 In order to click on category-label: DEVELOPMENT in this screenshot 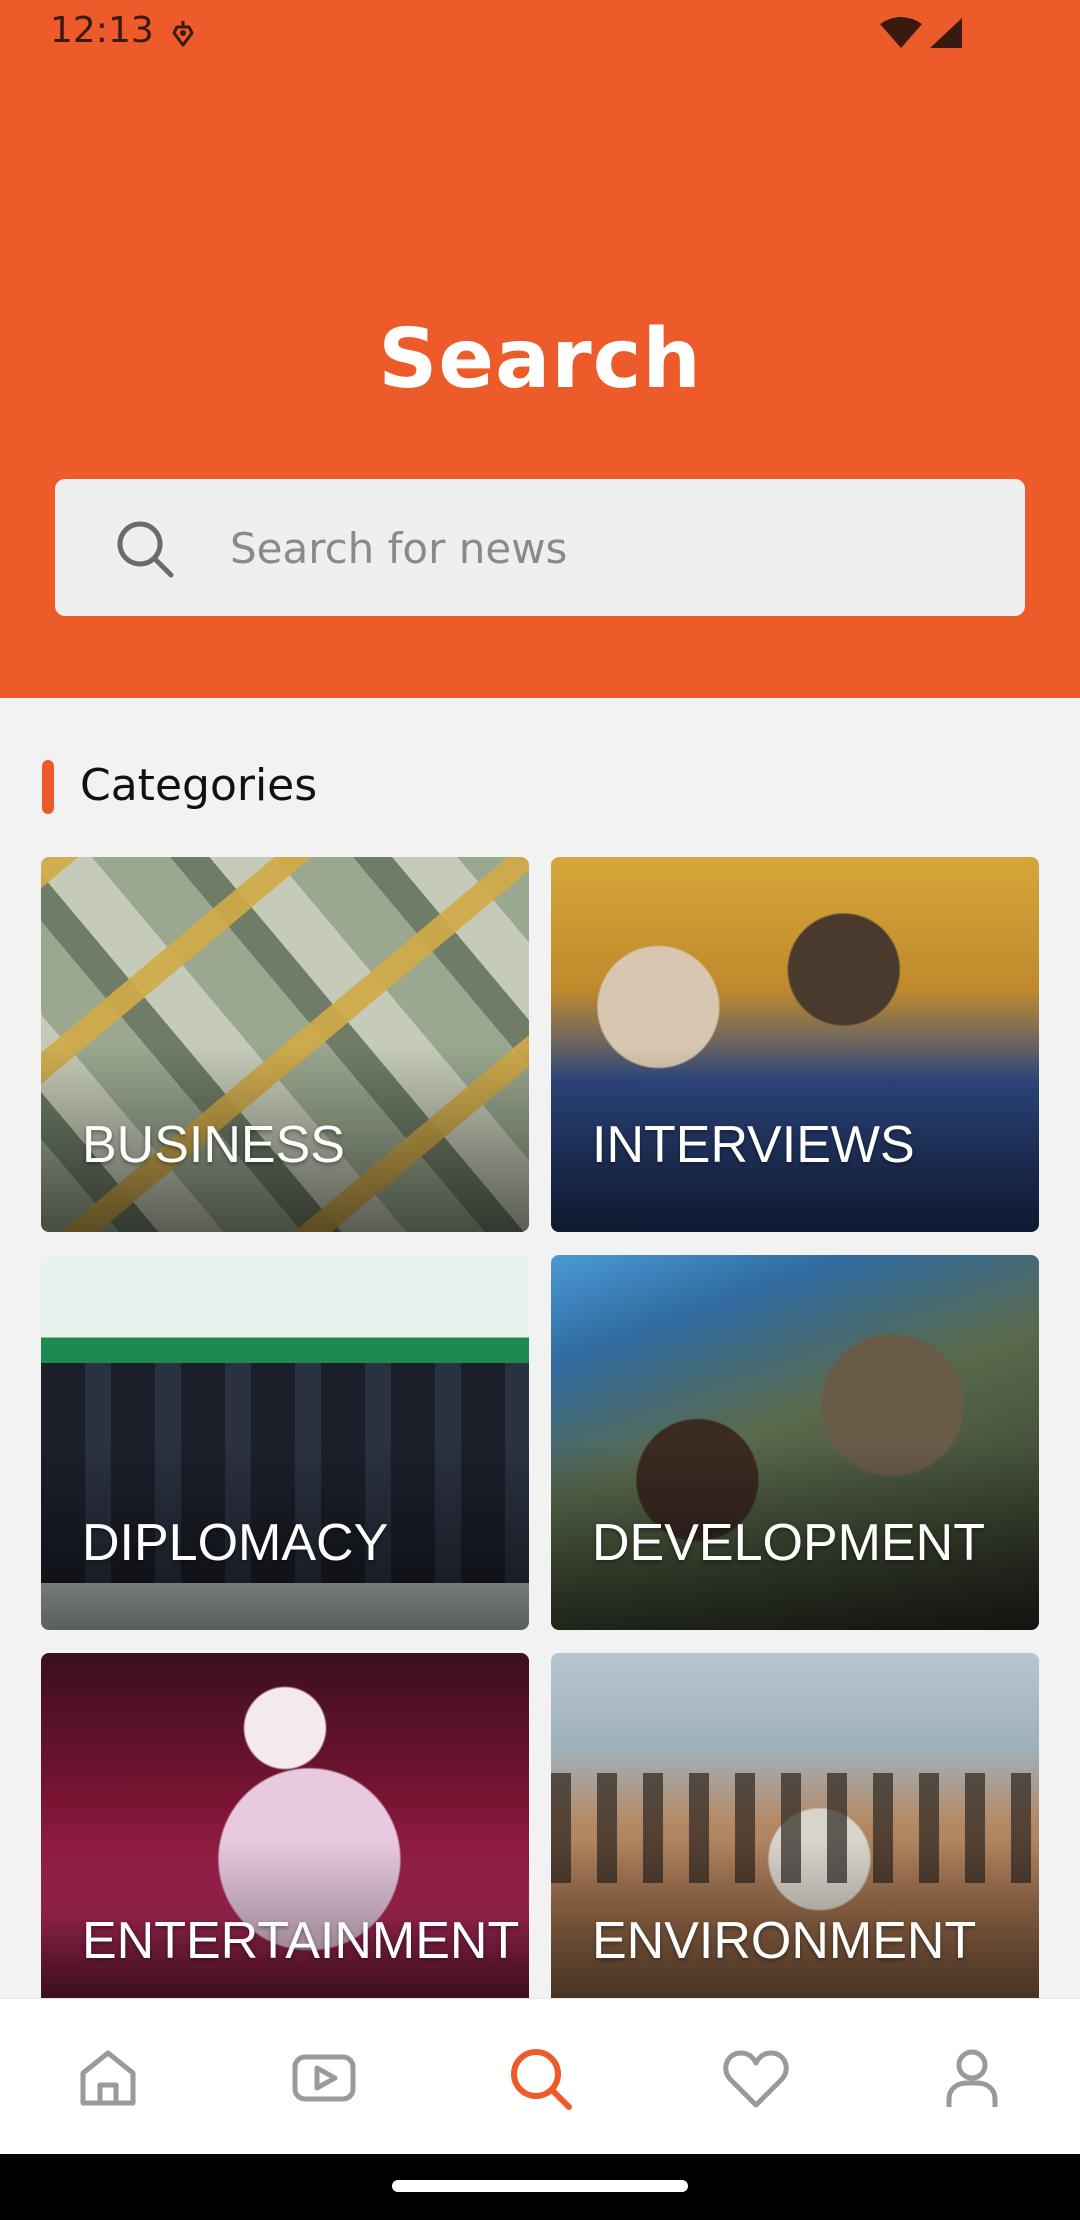, I will do `click(788, 1543)`.